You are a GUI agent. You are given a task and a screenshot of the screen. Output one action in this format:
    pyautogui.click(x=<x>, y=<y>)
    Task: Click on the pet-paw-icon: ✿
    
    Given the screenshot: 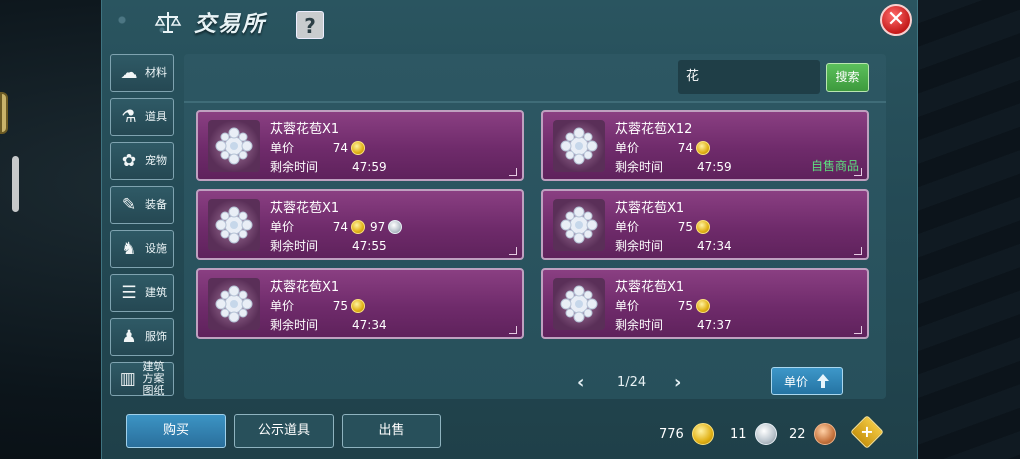 What is the action you would take?
    pyautogui.click(x=129, y=161)
    